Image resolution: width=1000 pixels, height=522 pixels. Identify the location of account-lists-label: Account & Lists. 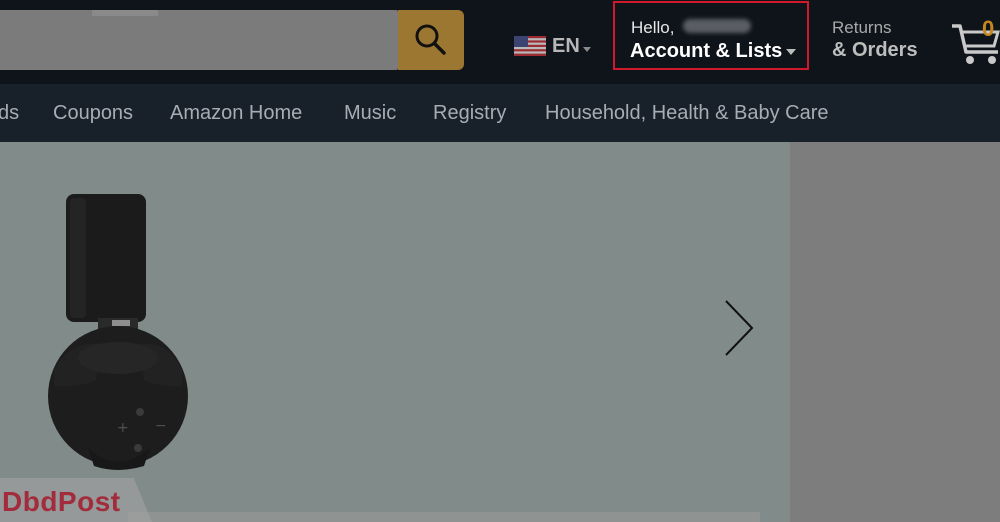
(706, 51).